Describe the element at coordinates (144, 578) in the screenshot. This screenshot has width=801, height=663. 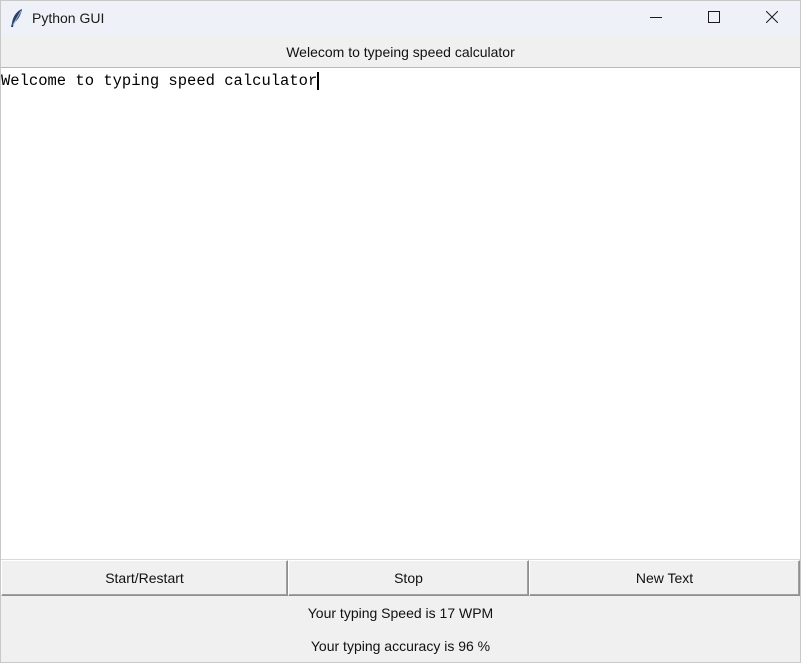
I see `start-restart-button: Start/Restart` at that location.